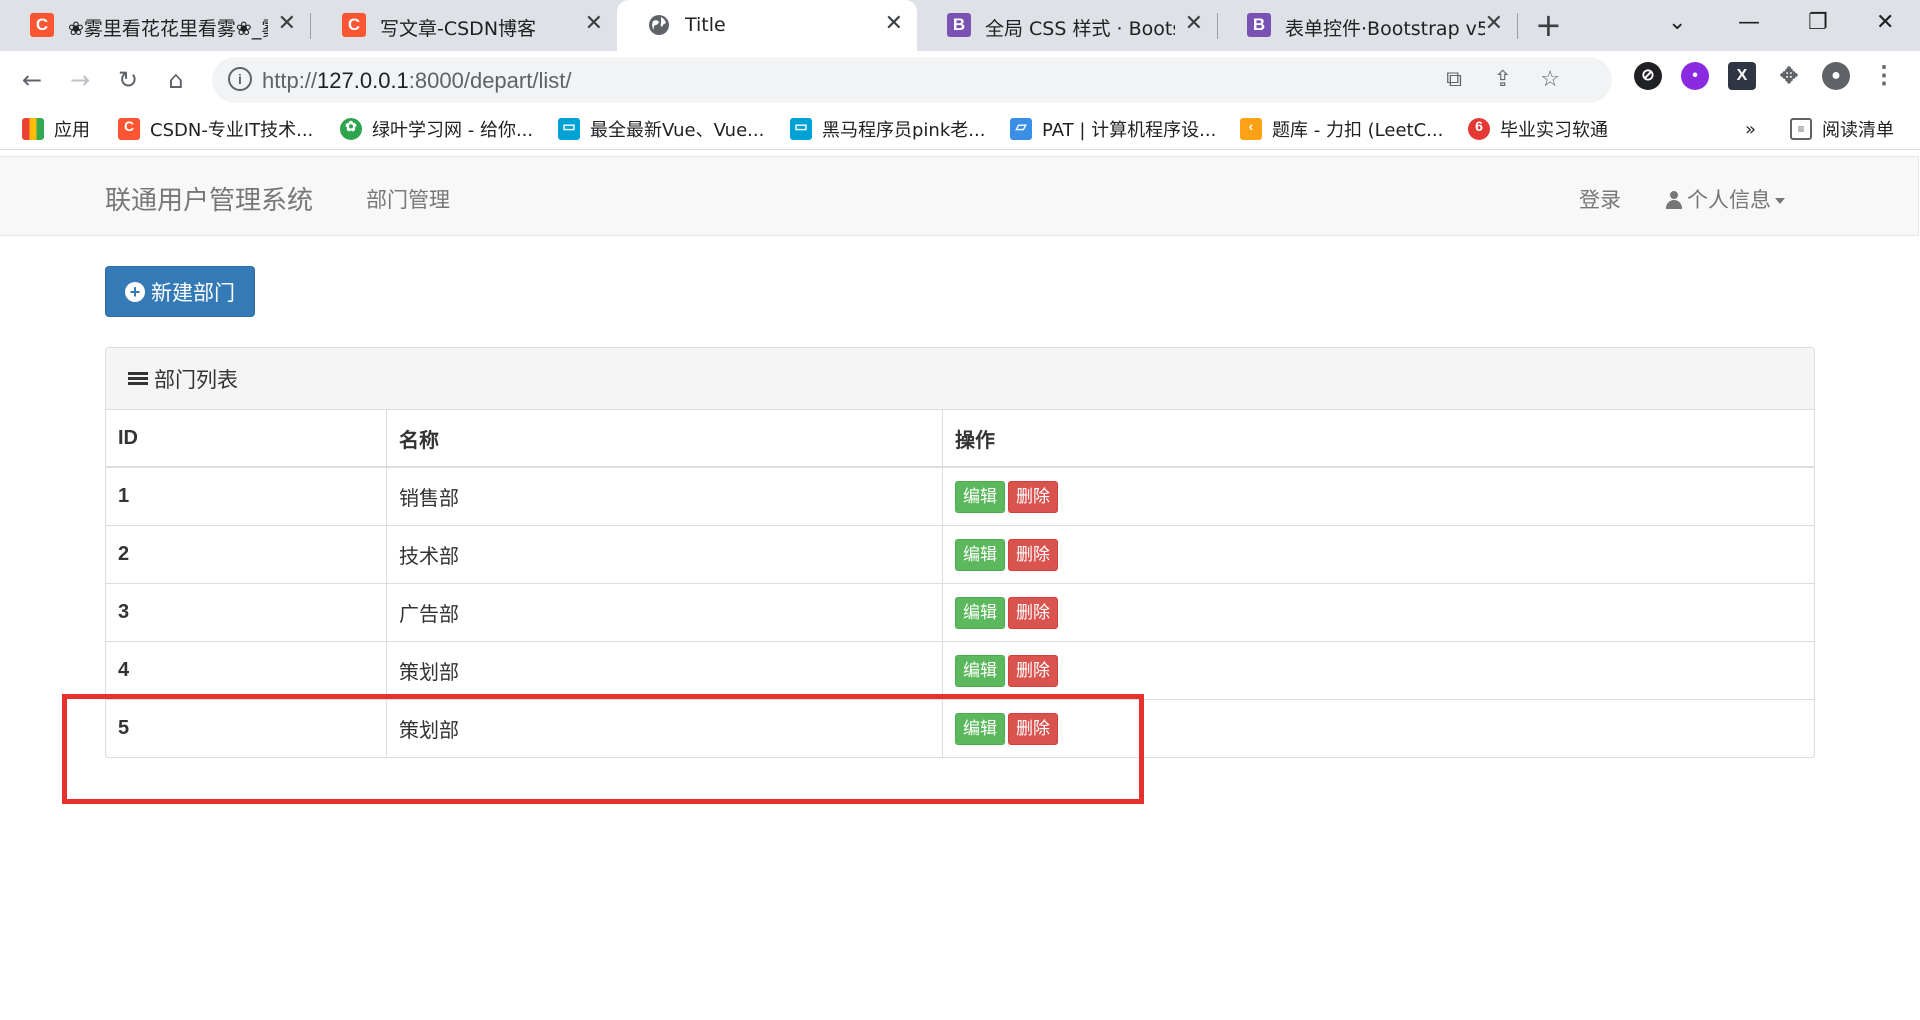 Image resolution: width=1920 pixels, height=1020 pixels. Describe the element at coordinates (1503, 79) in the screenshot. I see `share-icon: ⇪` at that location.